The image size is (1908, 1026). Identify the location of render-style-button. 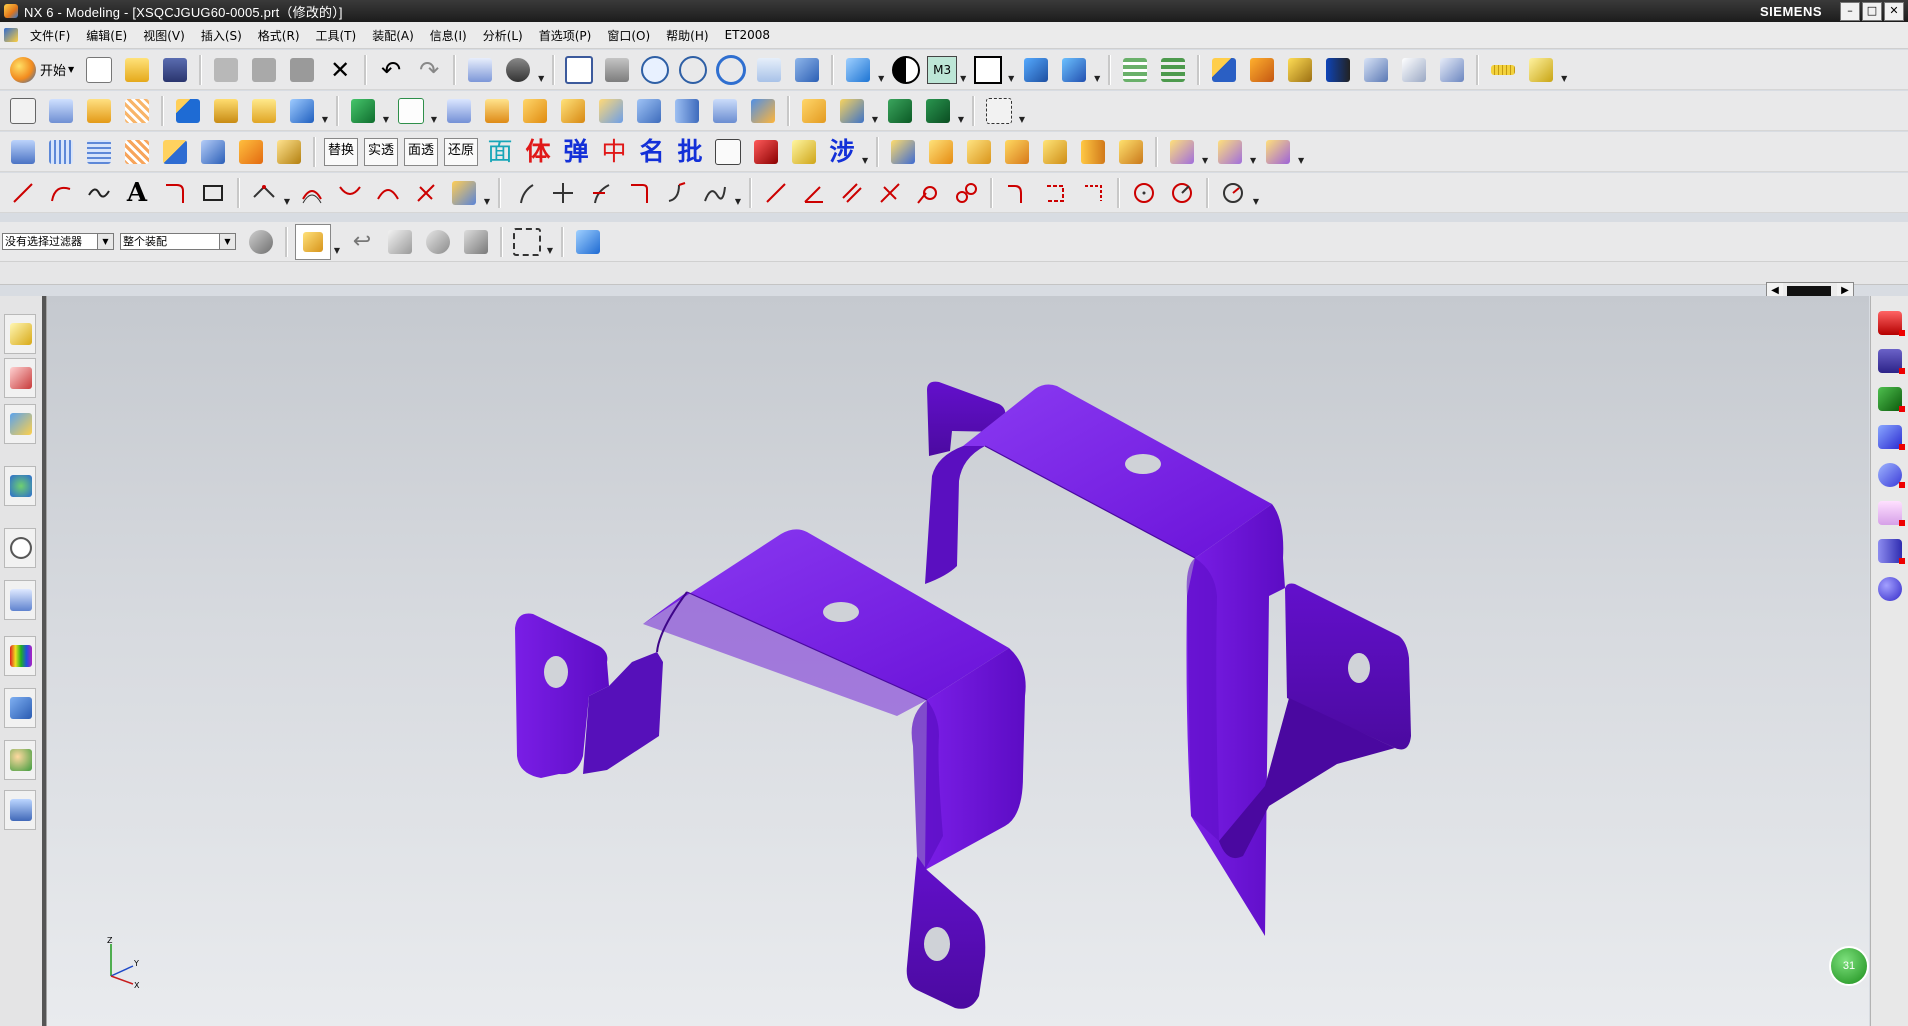
(906, 70).